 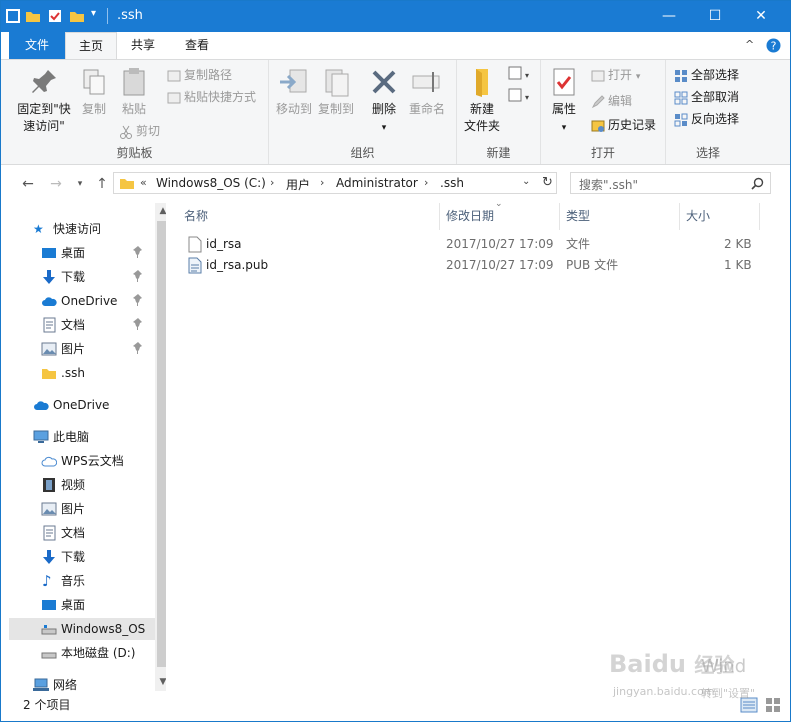 What do you see at coordinates (79, 533) in the screenshot?
I see `nav-item-documents-pc: 文档` at bounding box center [79, 533].